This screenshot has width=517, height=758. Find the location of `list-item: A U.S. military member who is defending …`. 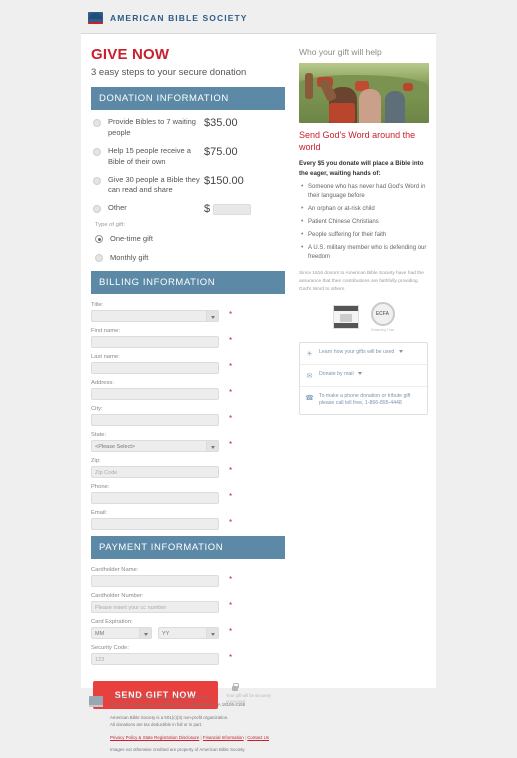

list-item: A U.S. military member who is defending … is located at coordinates (363, 252).